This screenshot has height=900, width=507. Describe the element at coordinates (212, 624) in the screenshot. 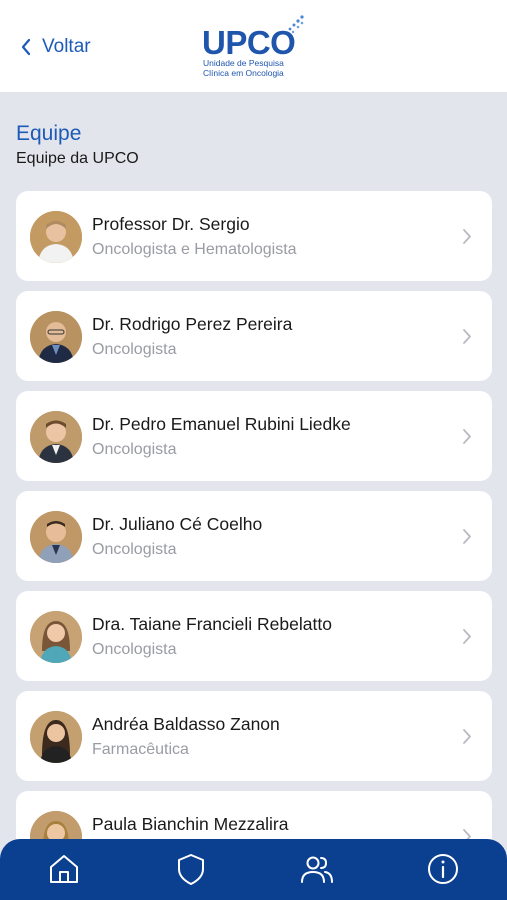

I see `member-name: Dra. Taiane Francieli Rebelatto` at that location.